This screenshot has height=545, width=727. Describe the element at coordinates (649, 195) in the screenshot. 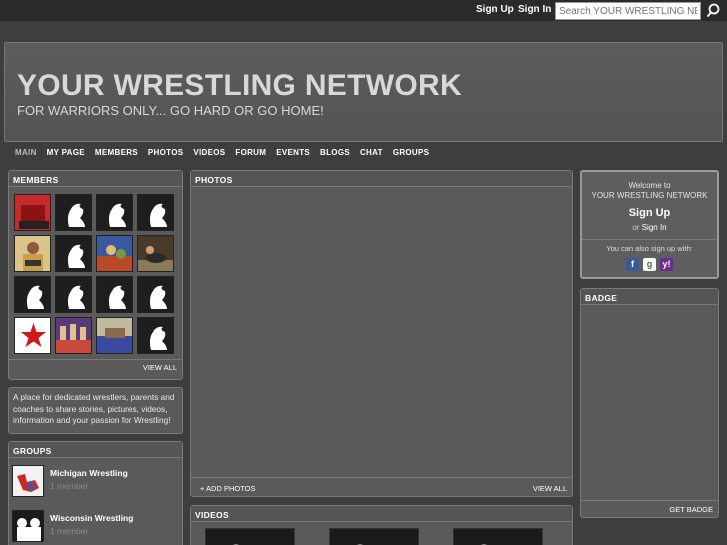

I see `welcome-network-name: YOUR WRESTLING NETWORK` at that location.